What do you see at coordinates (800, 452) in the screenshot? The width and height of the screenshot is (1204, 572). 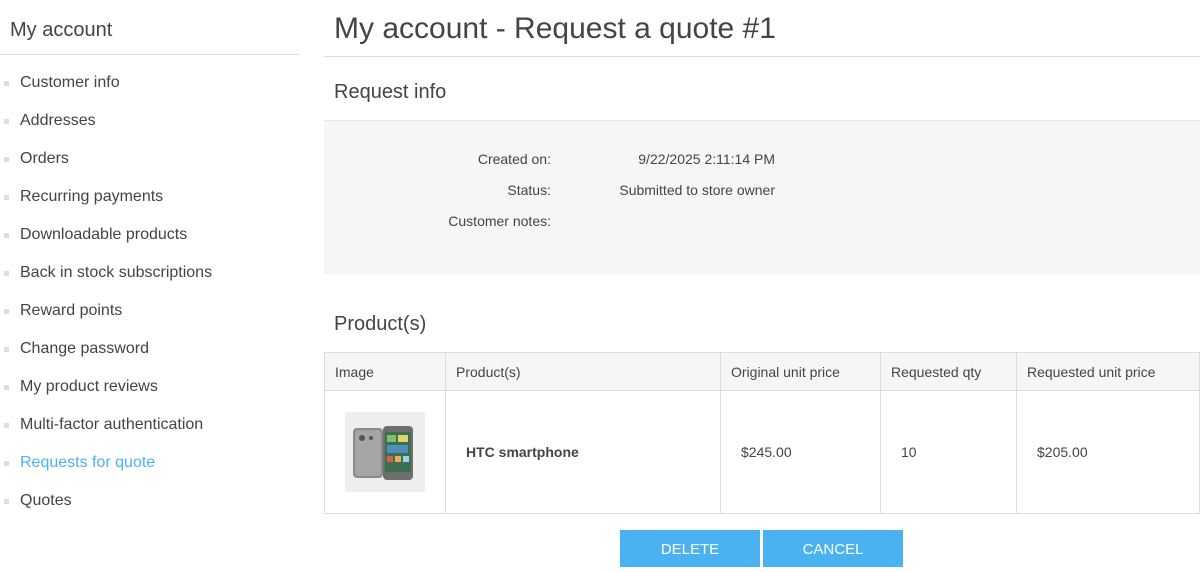 I see `original-unit-price-cell: $245.00` at bounding box center [800, 452].